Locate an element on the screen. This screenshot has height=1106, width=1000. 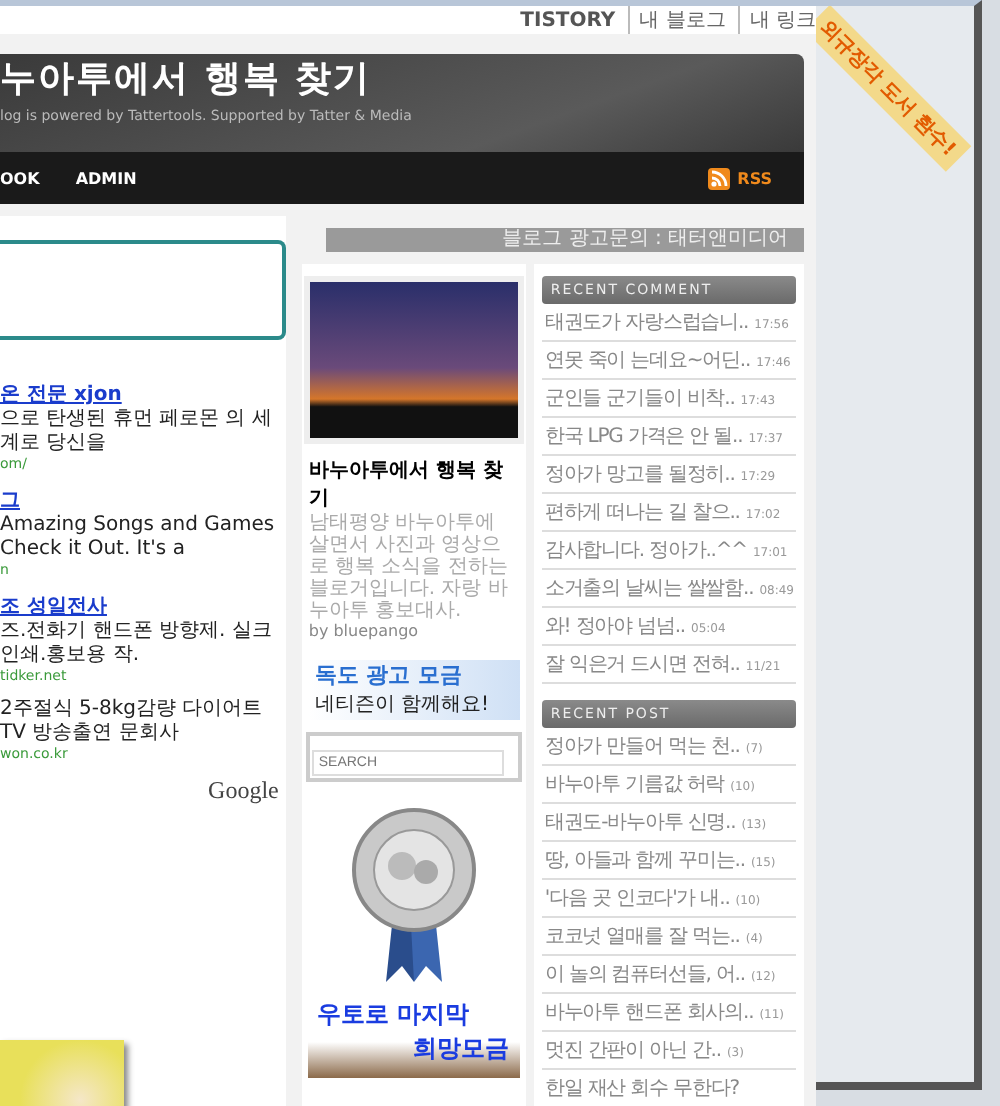
banner-subtitle: 네티즌이 함께해요! is located at coordinates (403, 705).